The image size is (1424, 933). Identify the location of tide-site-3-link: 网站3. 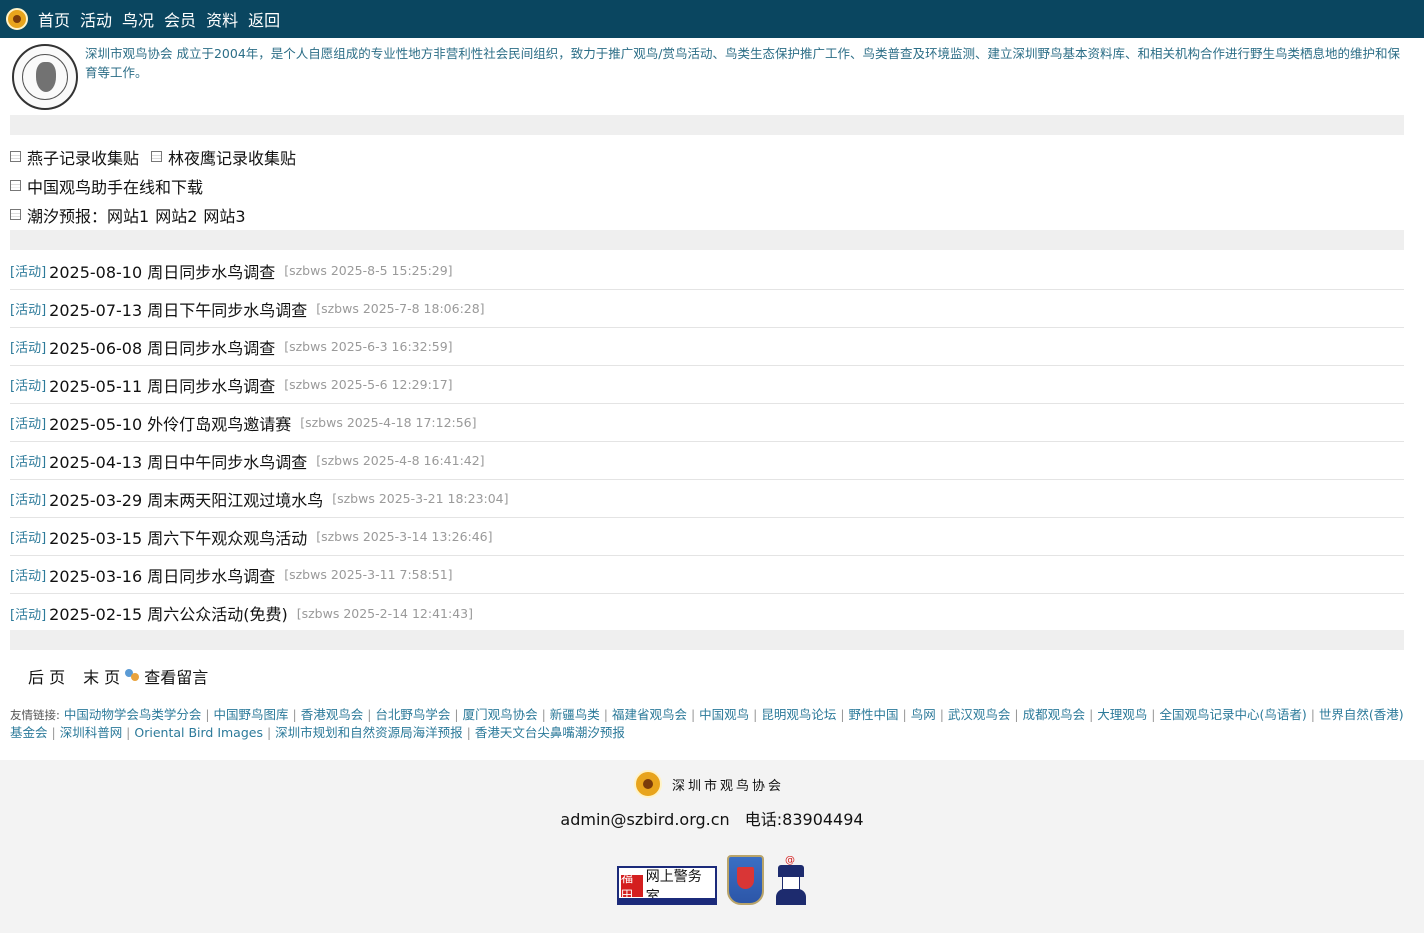
(224, 215).